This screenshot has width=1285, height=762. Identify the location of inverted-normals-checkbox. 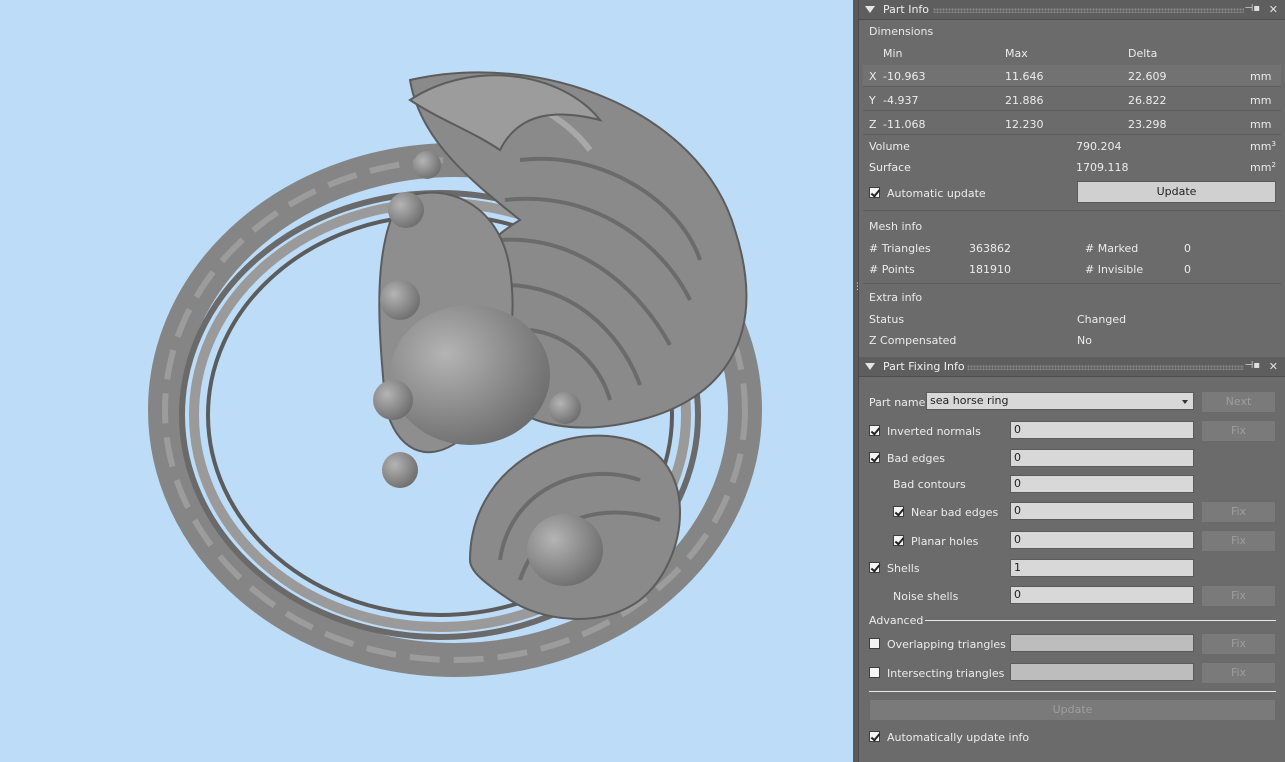
(874, 430).